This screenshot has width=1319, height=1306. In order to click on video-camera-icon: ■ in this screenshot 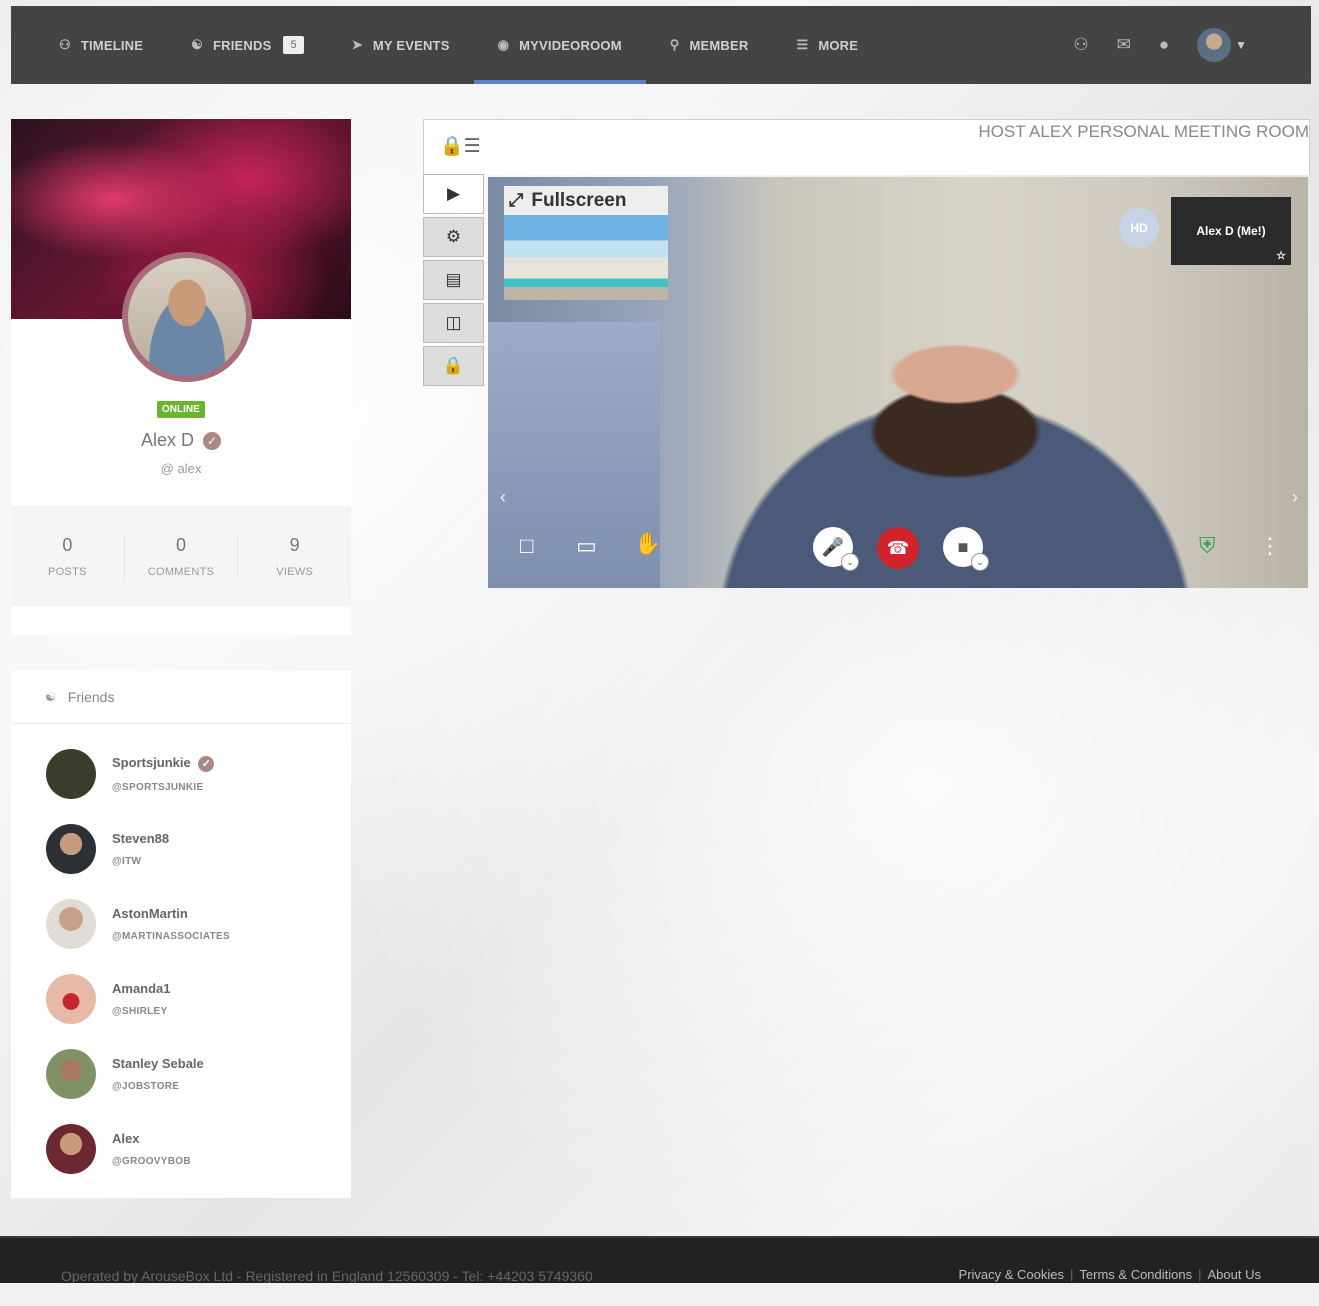, I will do `click(963, 546)`.